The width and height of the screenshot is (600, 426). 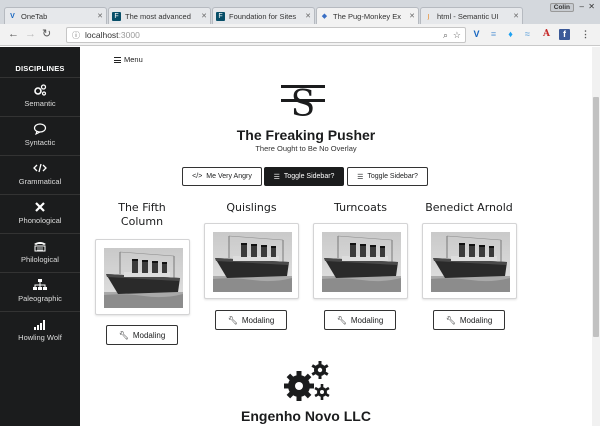 What do you see at coordinates (229, 176) in the screenshot?
I see `button-label: Me Very Angry` at bounding box center [229, 176].